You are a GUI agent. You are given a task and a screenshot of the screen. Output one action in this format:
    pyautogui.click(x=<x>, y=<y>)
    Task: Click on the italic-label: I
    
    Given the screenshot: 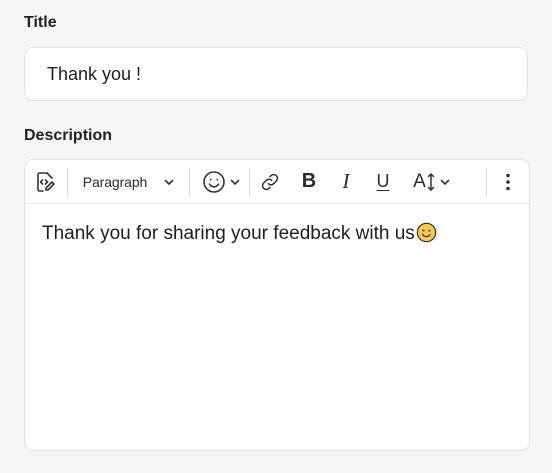 What is the action you would take?
    pyautogui.click(x=346, y=181)
    